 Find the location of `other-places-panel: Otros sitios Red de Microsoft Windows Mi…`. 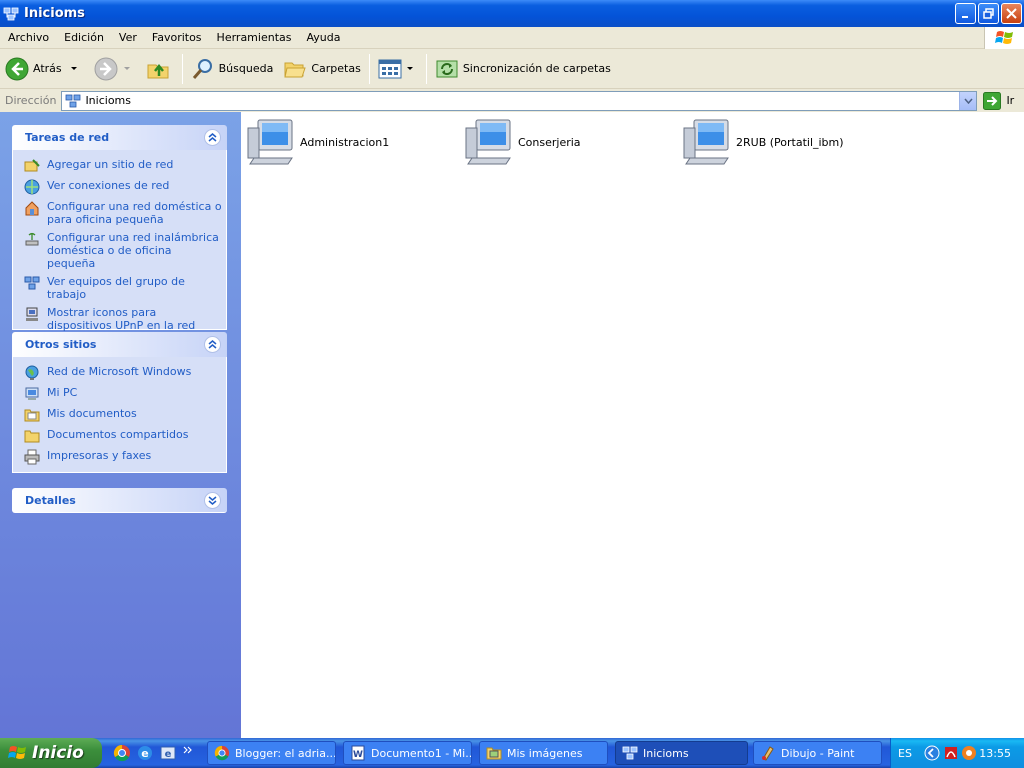

other-places-panel: Otros sitios Red de Microsoft Windows Mi… is located at coordinates (119, 402).